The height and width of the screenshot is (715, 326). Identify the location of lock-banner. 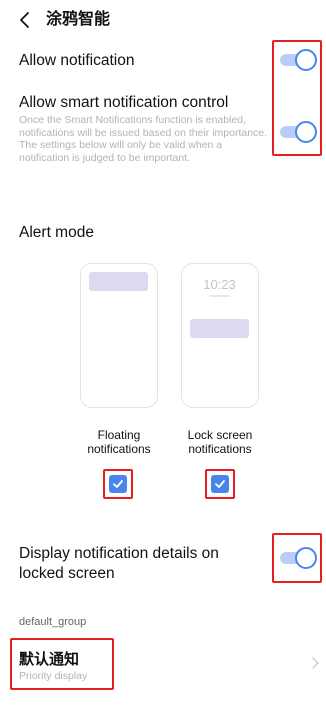
(219, 328).